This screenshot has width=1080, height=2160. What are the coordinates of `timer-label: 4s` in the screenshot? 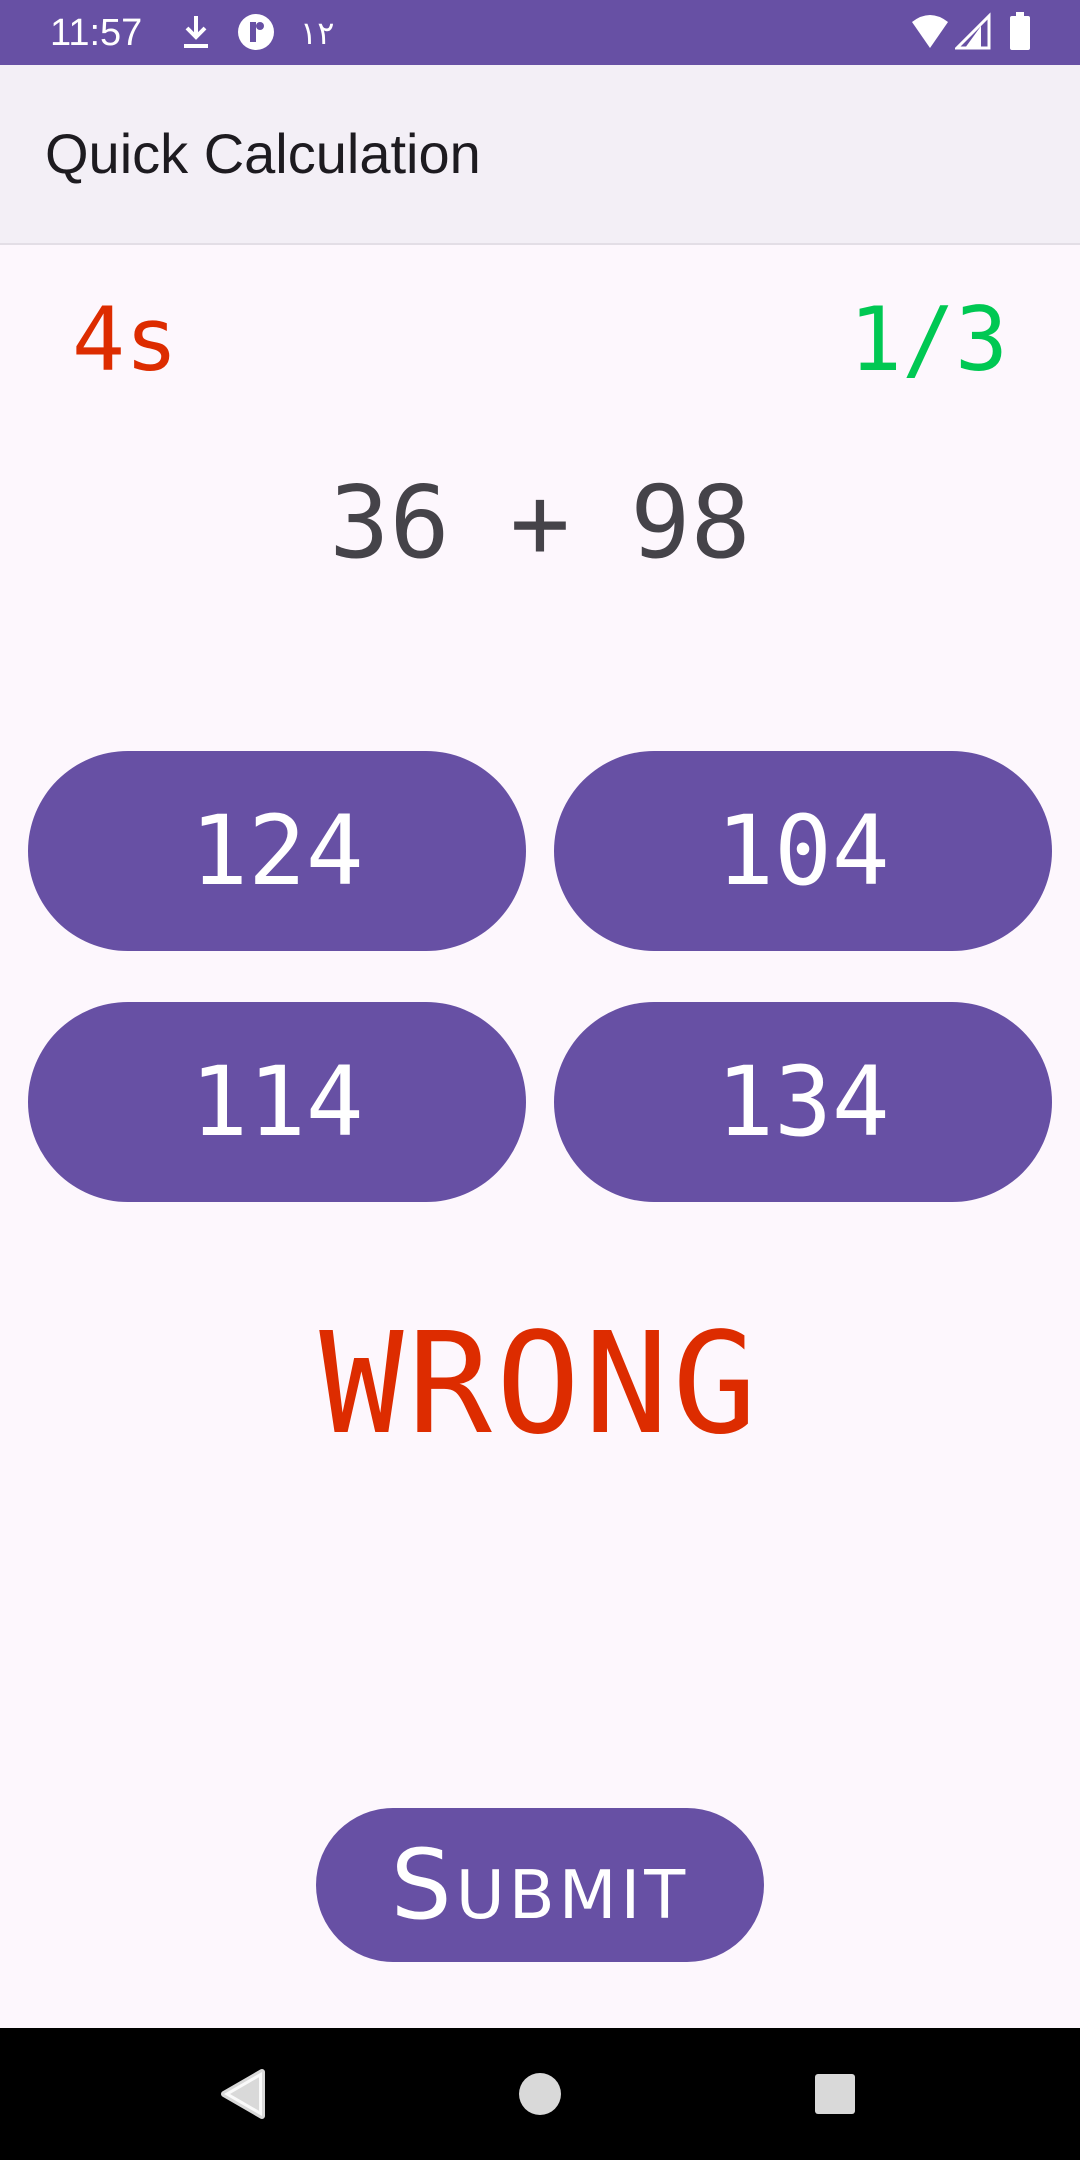 It's located at (125, 339).